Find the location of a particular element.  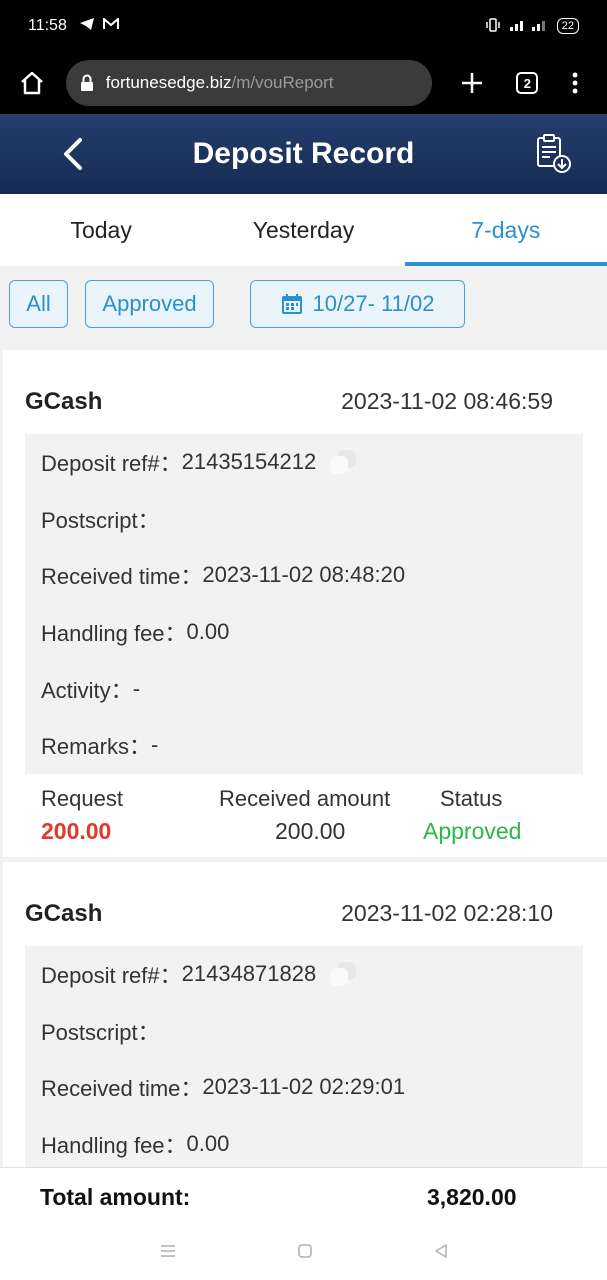

url-host: fortunesedge.biz is located at coordinates (168, 82).